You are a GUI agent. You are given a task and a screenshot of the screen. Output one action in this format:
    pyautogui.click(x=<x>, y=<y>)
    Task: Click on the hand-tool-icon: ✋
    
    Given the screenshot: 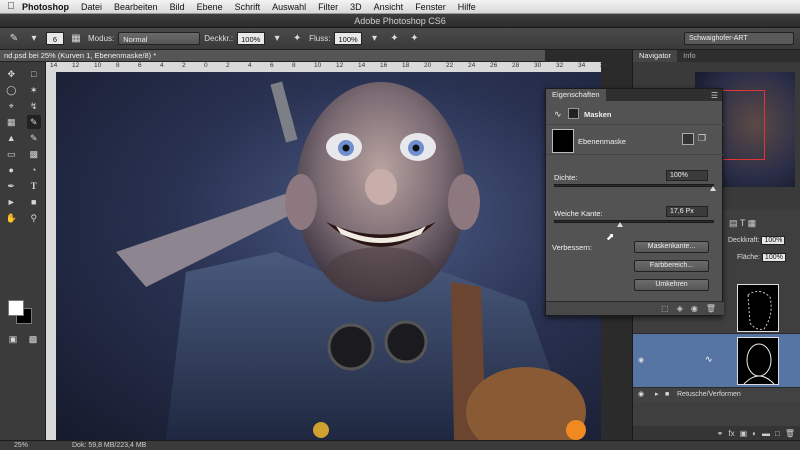 What is the action you would take?
    pyautogui.click(x=11, y=218)
    